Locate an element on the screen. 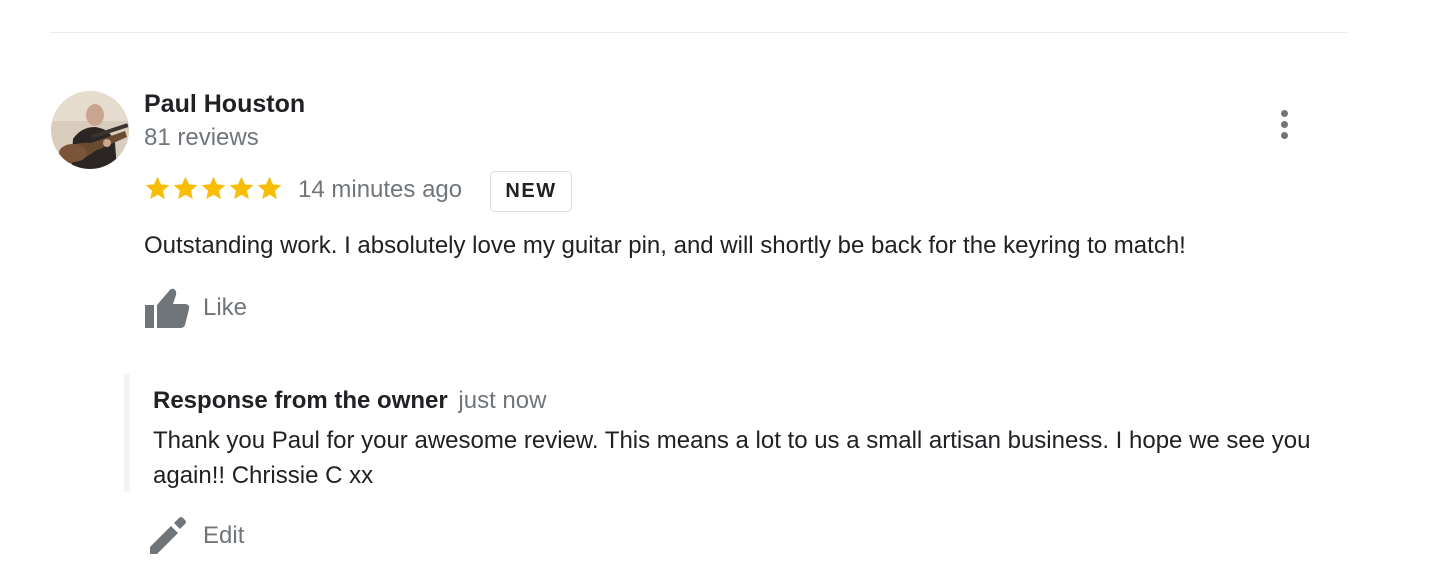 This screenshot has height=580, width=1442. top-divider is located at coordinates (699, 32).